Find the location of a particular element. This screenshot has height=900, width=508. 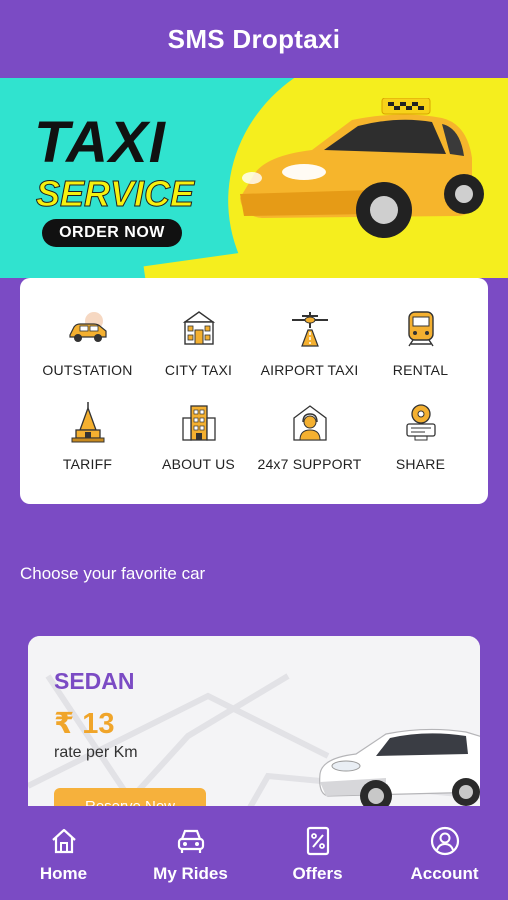

account-icon is located at coordinates (445, 841).